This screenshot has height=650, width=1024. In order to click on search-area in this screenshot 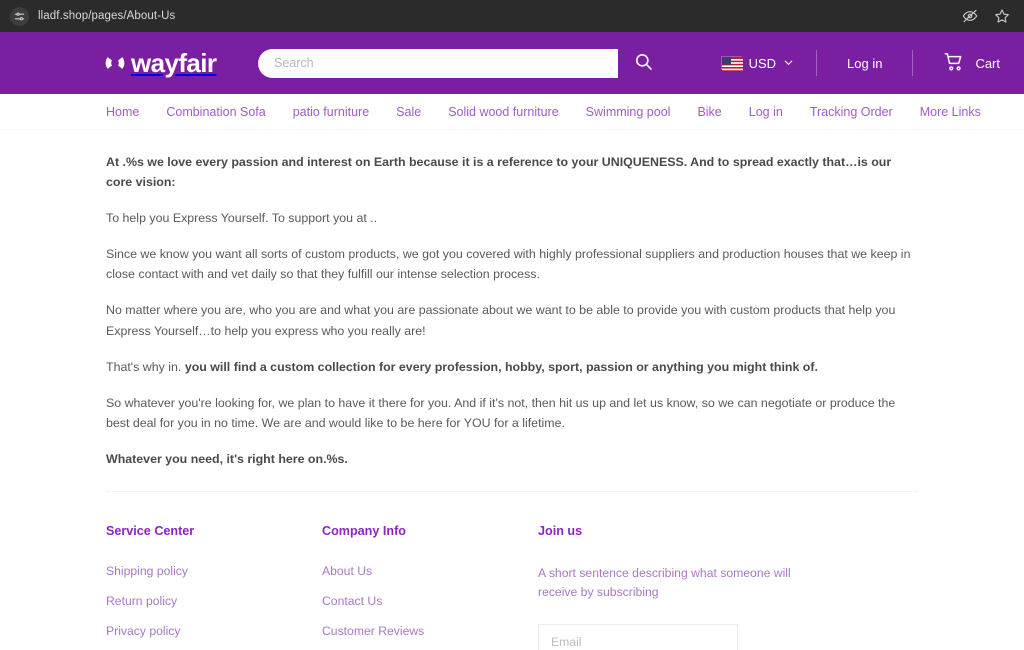, I will do `click(459, 63)`.